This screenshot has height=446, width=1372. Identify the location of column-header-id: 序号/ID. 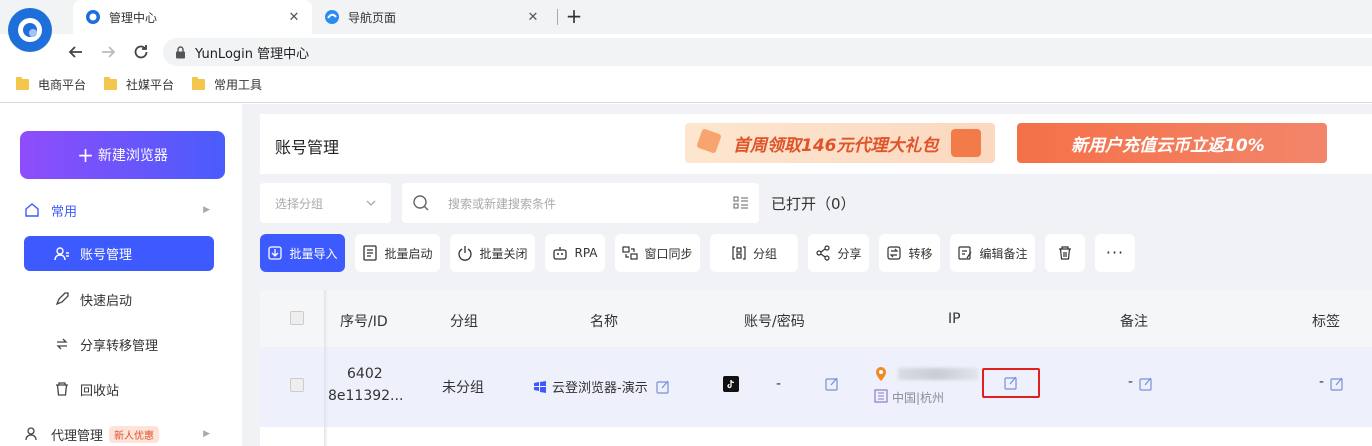
(364, 321).